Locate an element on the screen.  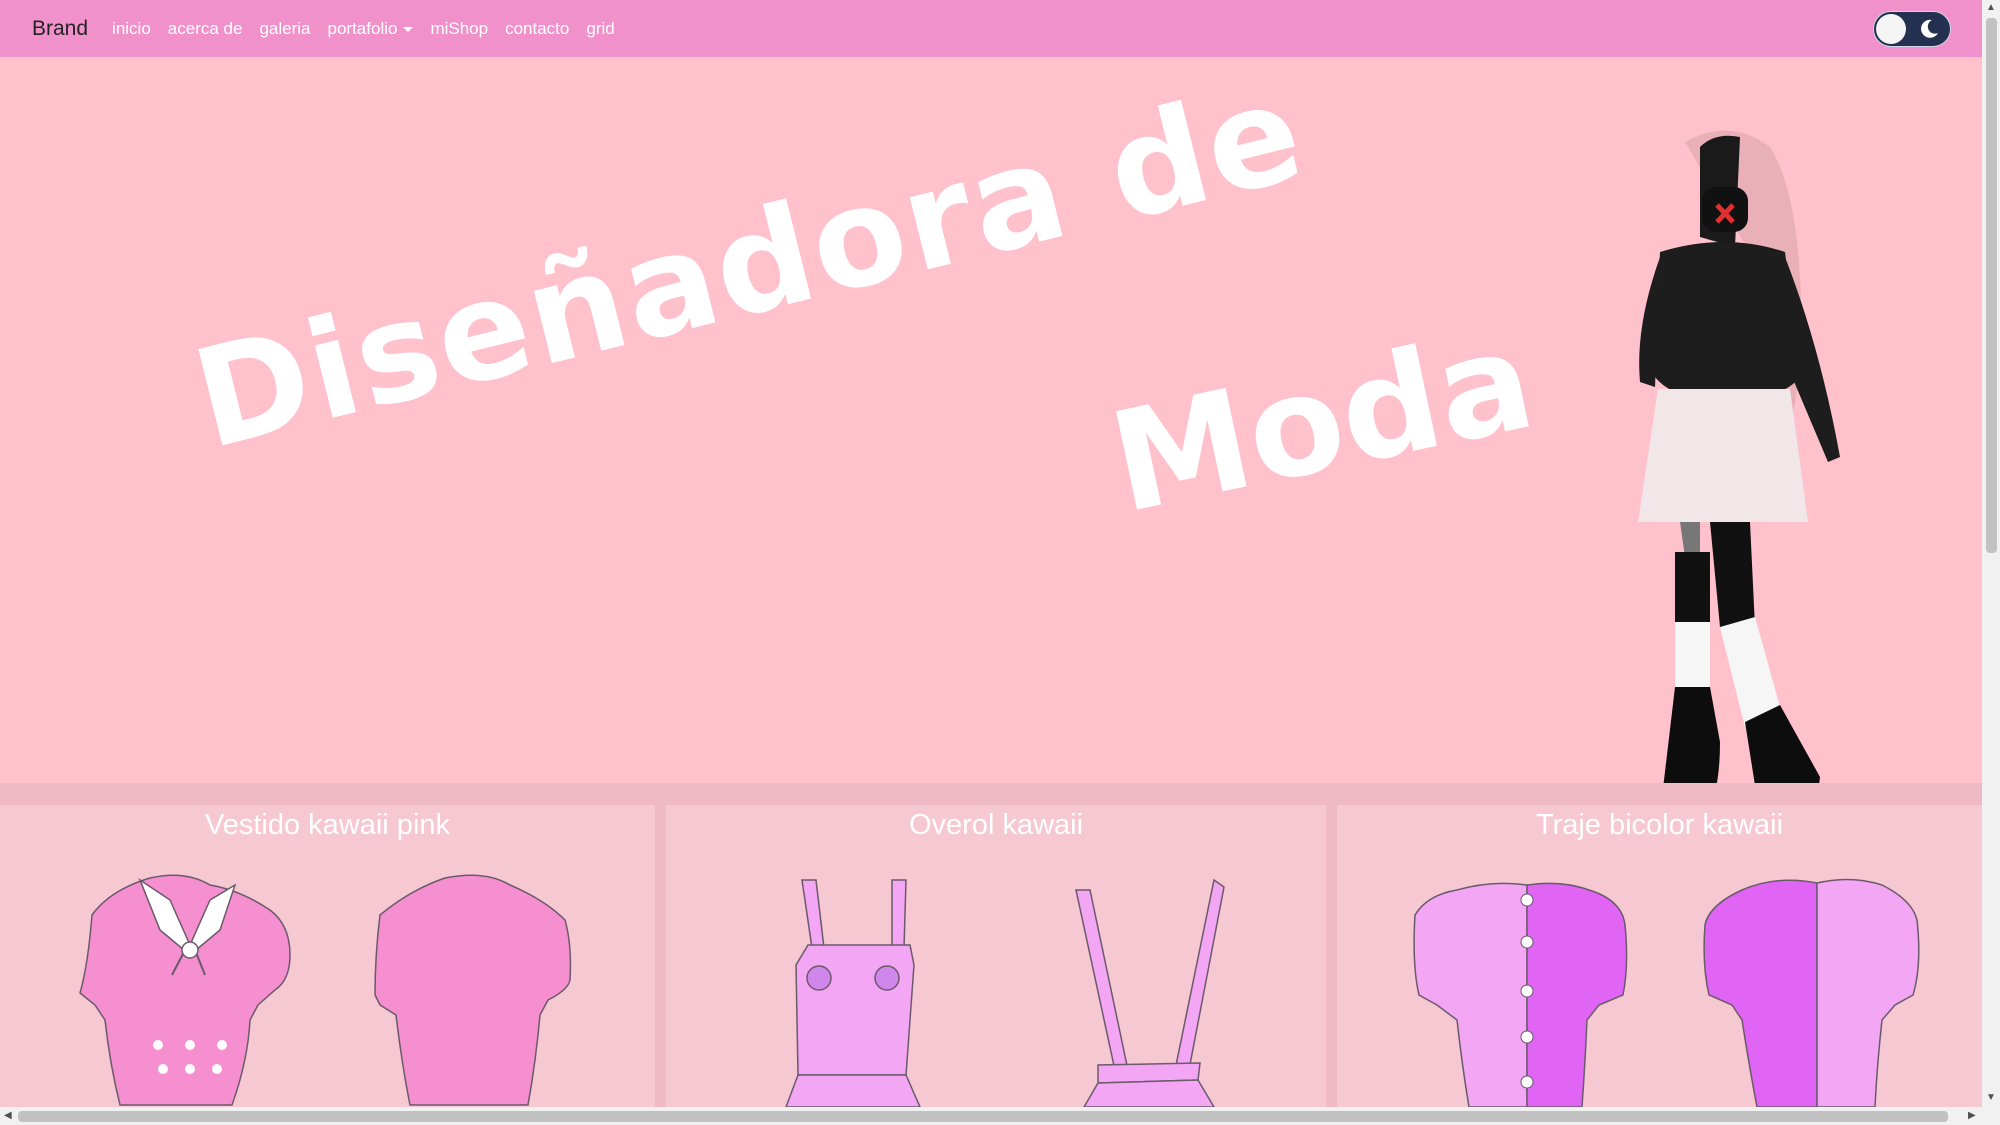
scroll-left-icon: ◀ is located at coordinates (8, 1116).